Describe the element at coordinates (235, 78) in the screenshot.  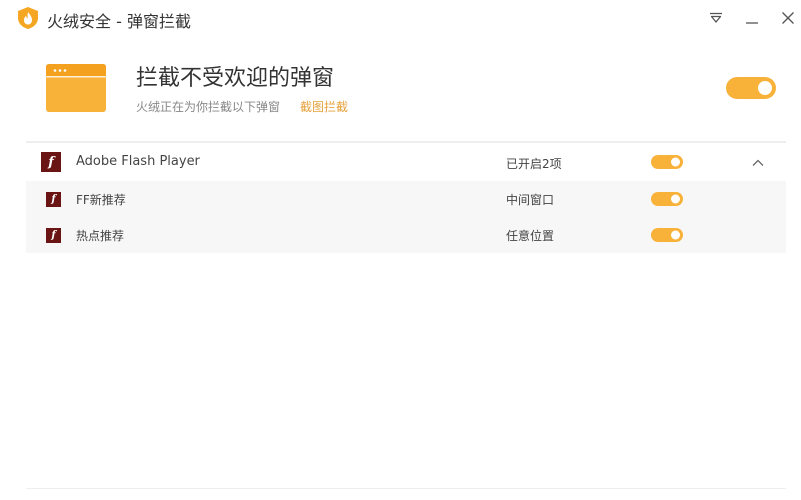
I see `page-title: 拦截不受欢迎的弹窗` at that location.